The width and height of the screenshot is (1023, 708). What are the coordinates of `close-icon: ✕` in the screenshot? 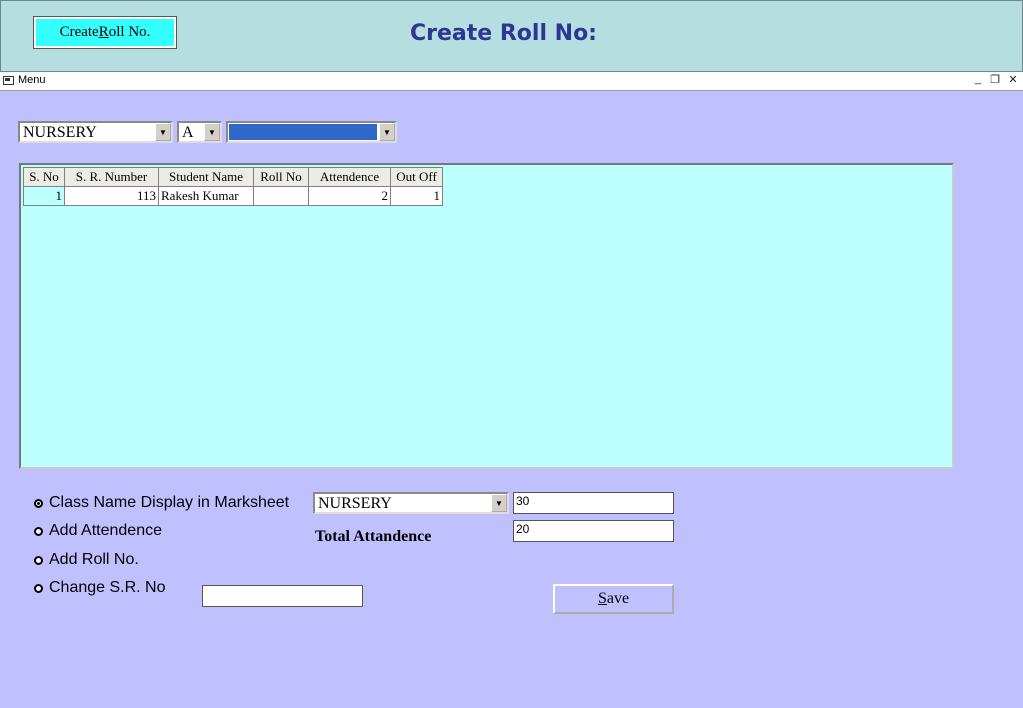 It's located at (1013, 79).